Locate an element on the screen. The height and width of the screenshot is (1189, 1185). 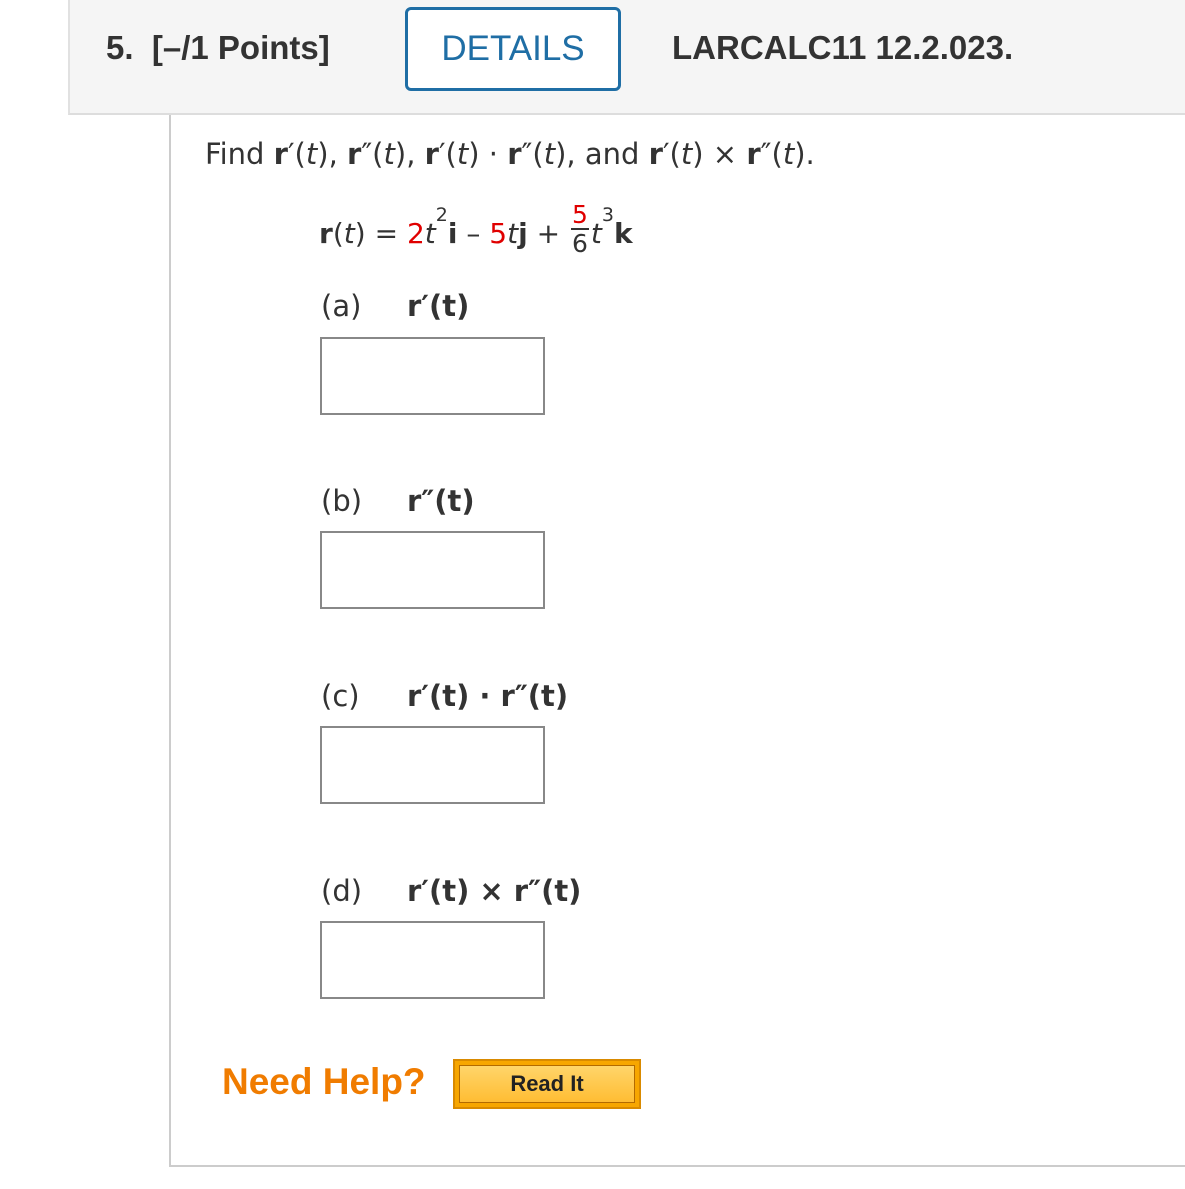
read-it-button: Read It is located at coordinates (547, 1084).